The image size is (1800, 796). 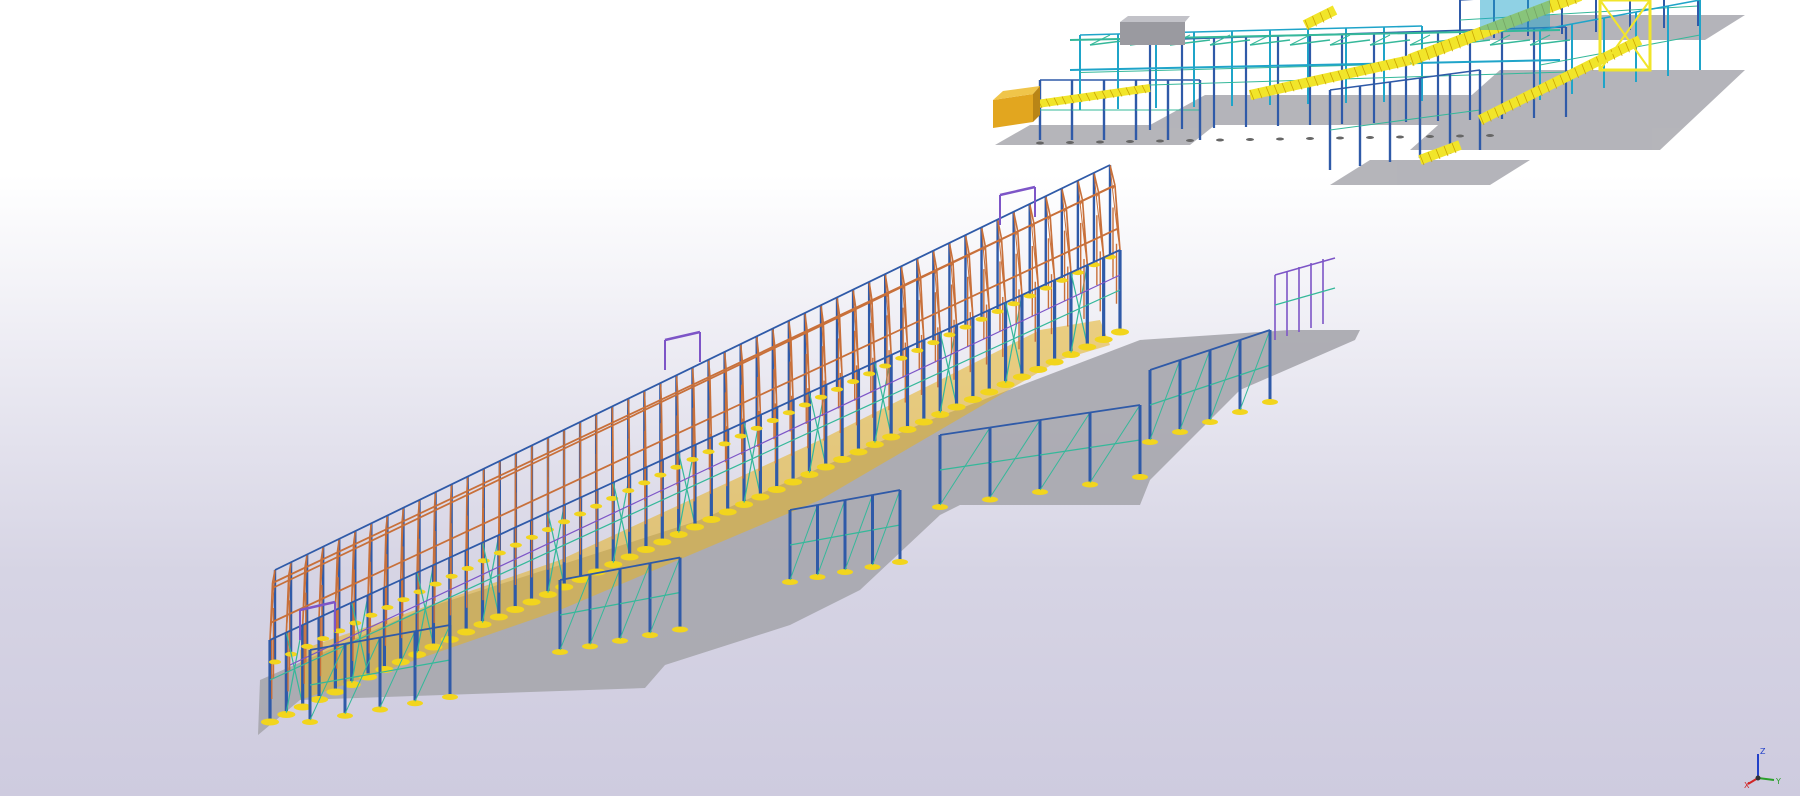 What do you see at coordinates (1320, 17) in the screenshot?
I see `conveyor` at bounding box center [1320, 17].